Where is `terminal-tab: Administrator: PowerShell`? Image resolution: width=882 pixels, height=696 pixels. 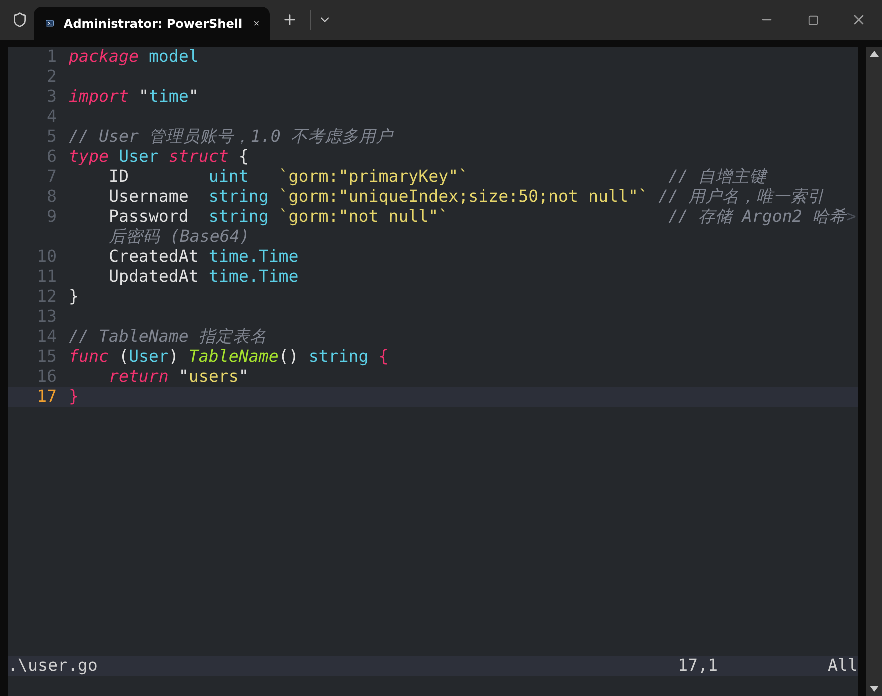 terminal-tab: Administrator: PowerShell is located at coordinates (152, 23).